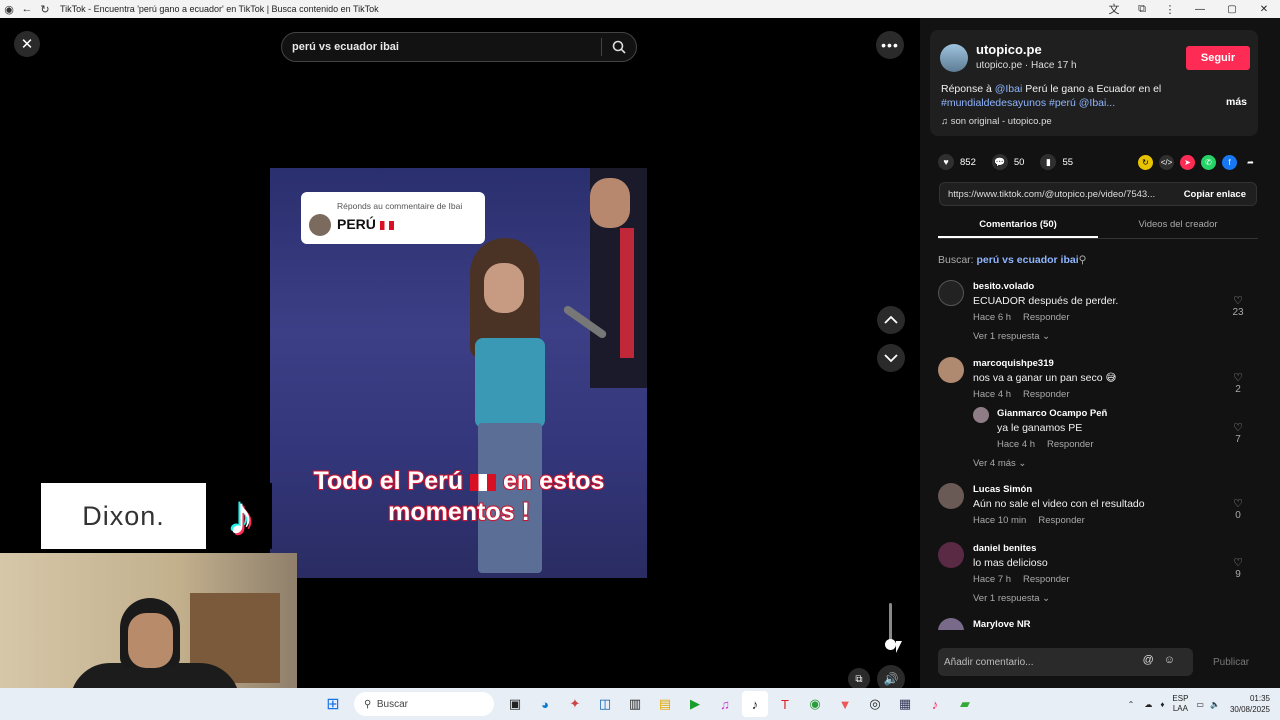 This screenshot has width=1280, height=720. Describe the element at coordinates (27, 9) in the screenshot. I see `back-icon: ←` at that location.